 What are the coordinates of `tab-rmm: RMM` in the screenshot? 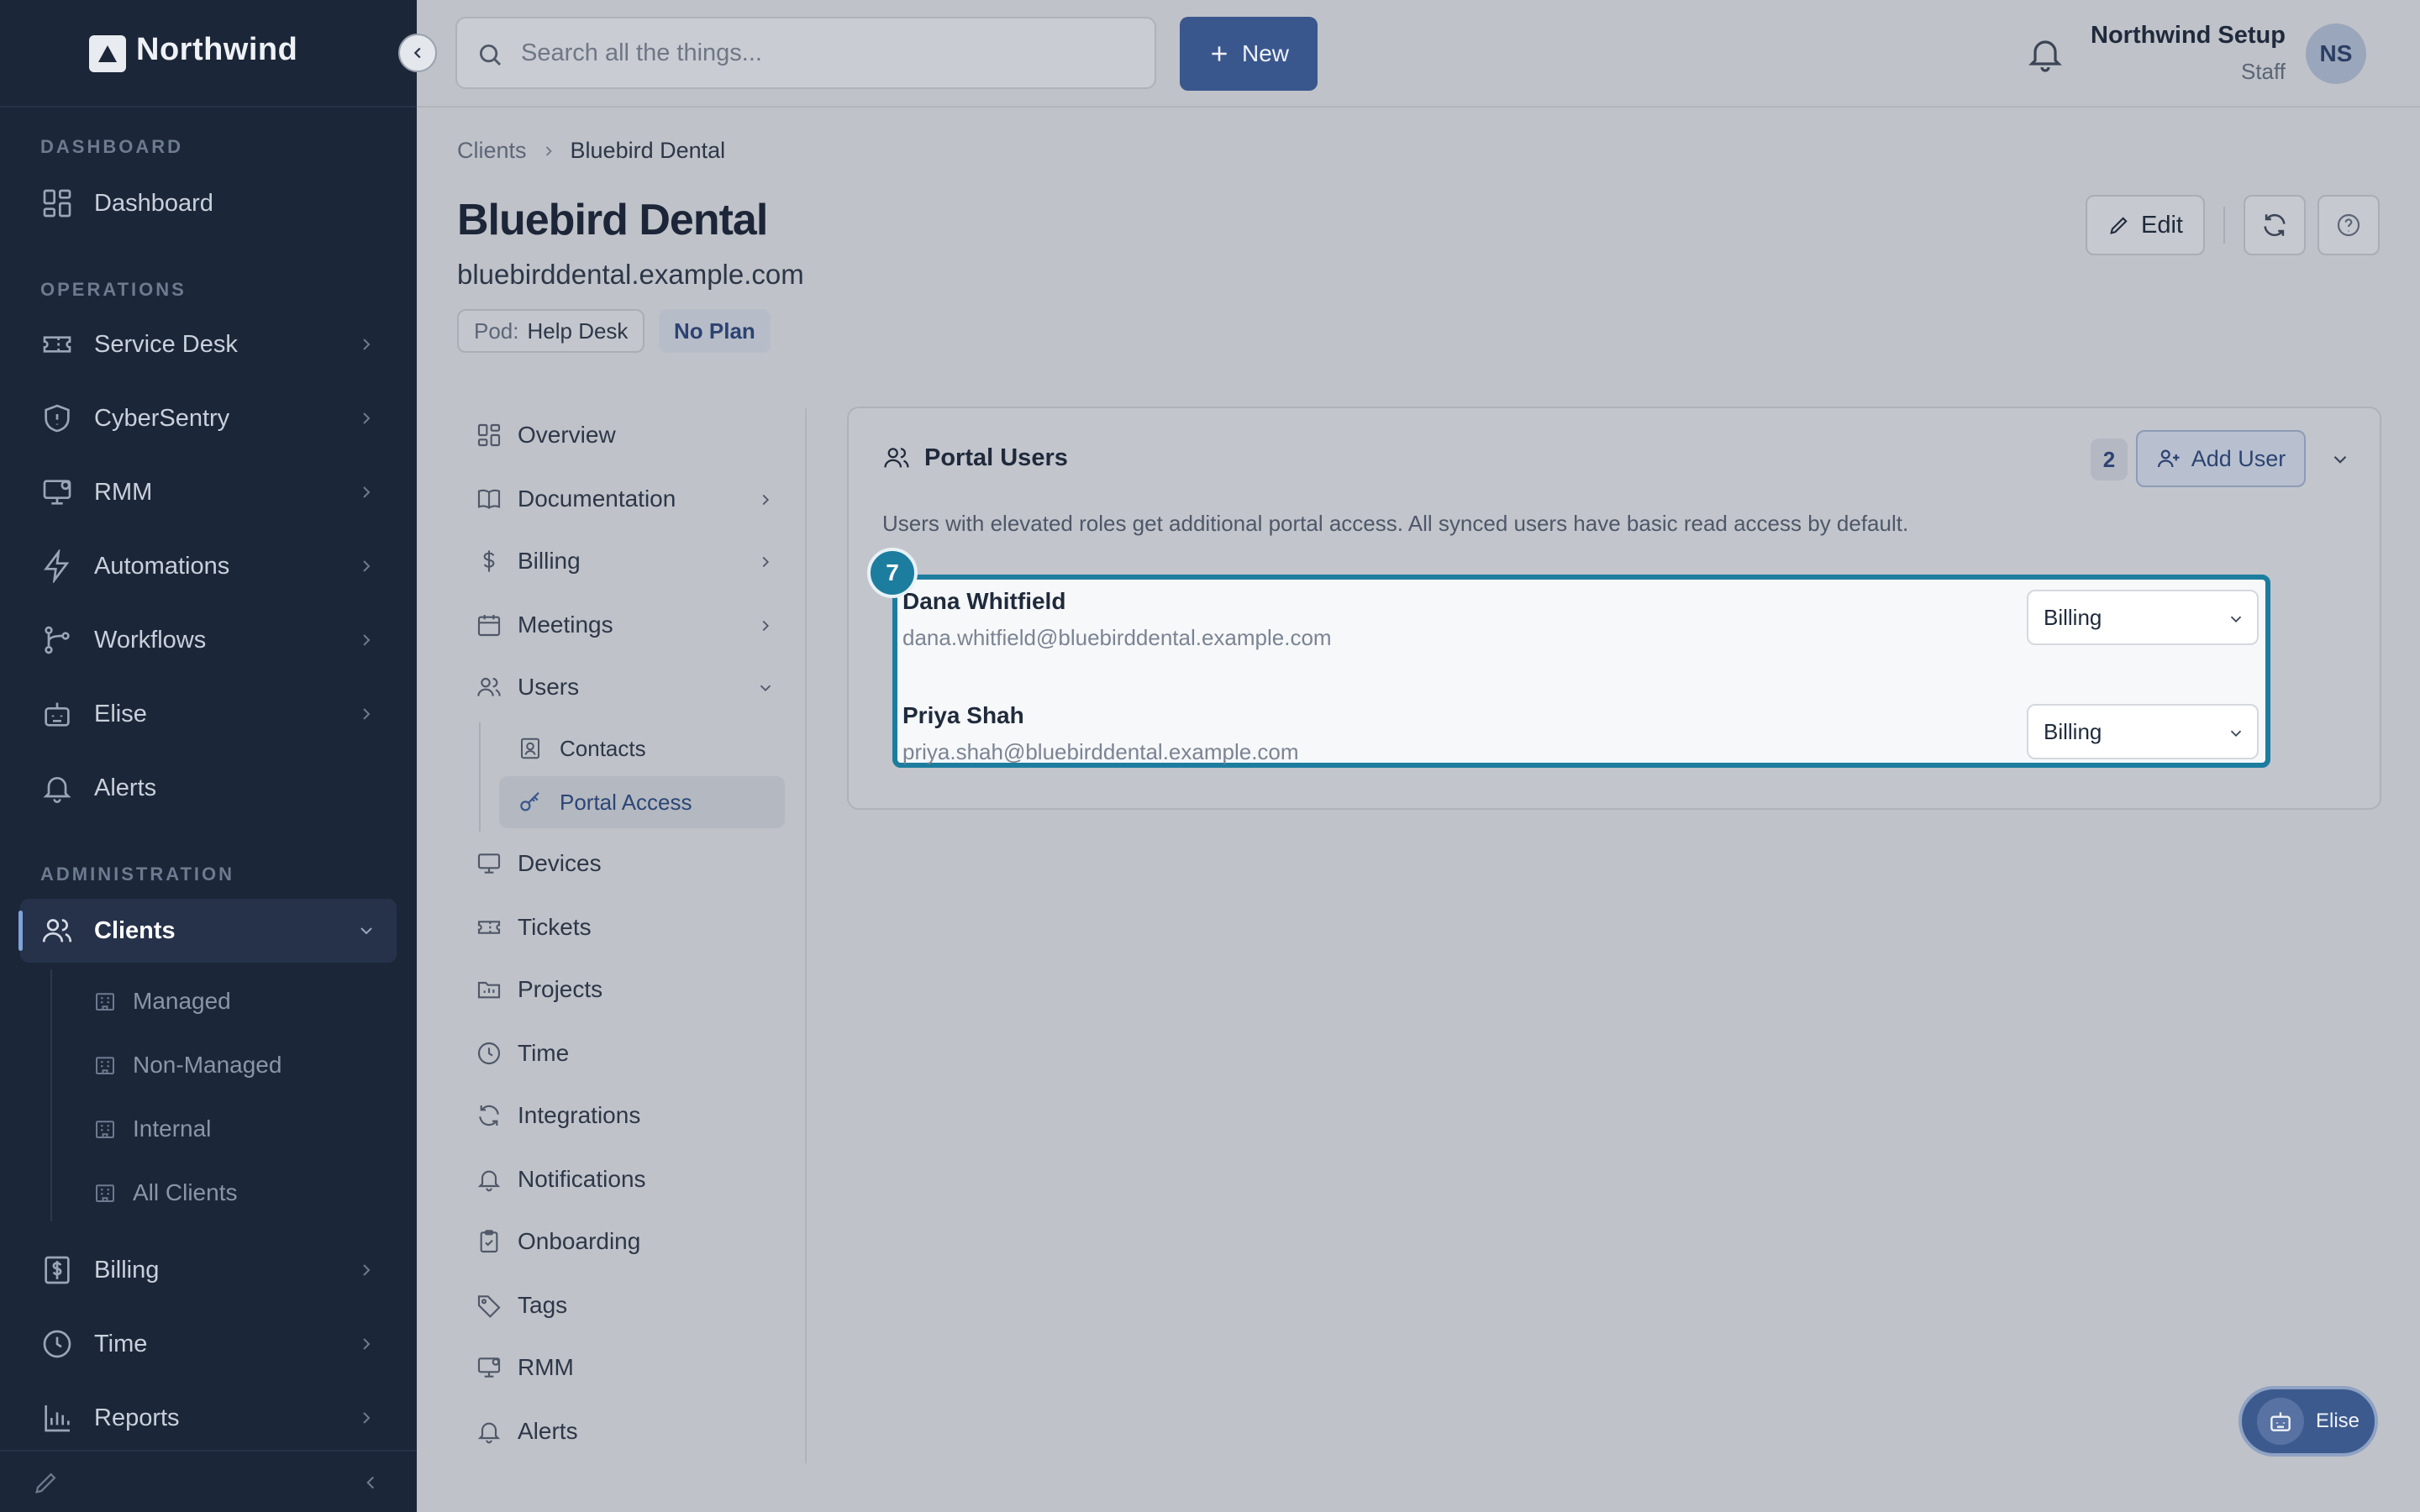 It's located at (628, 1367).